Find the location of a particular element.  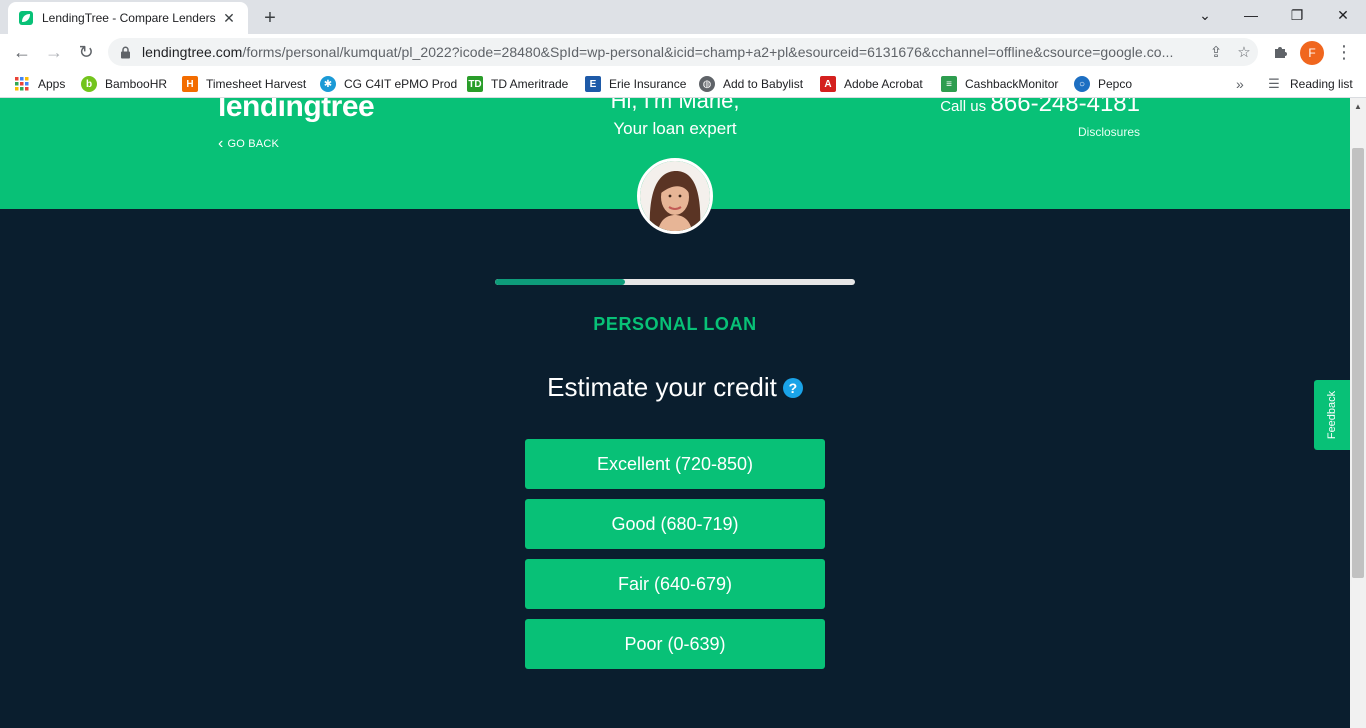

new-tab-button: + is located at coordinates (270, 18).